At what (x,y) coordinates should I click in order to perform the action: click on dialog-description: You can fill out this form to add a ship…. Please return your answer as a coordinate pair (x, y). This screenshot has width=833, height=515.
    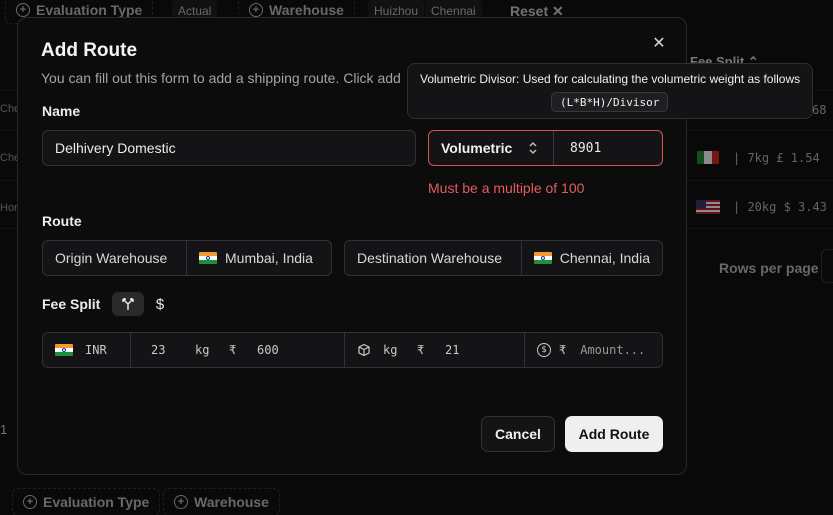
    Looking at the image, I should click on (221, 78).